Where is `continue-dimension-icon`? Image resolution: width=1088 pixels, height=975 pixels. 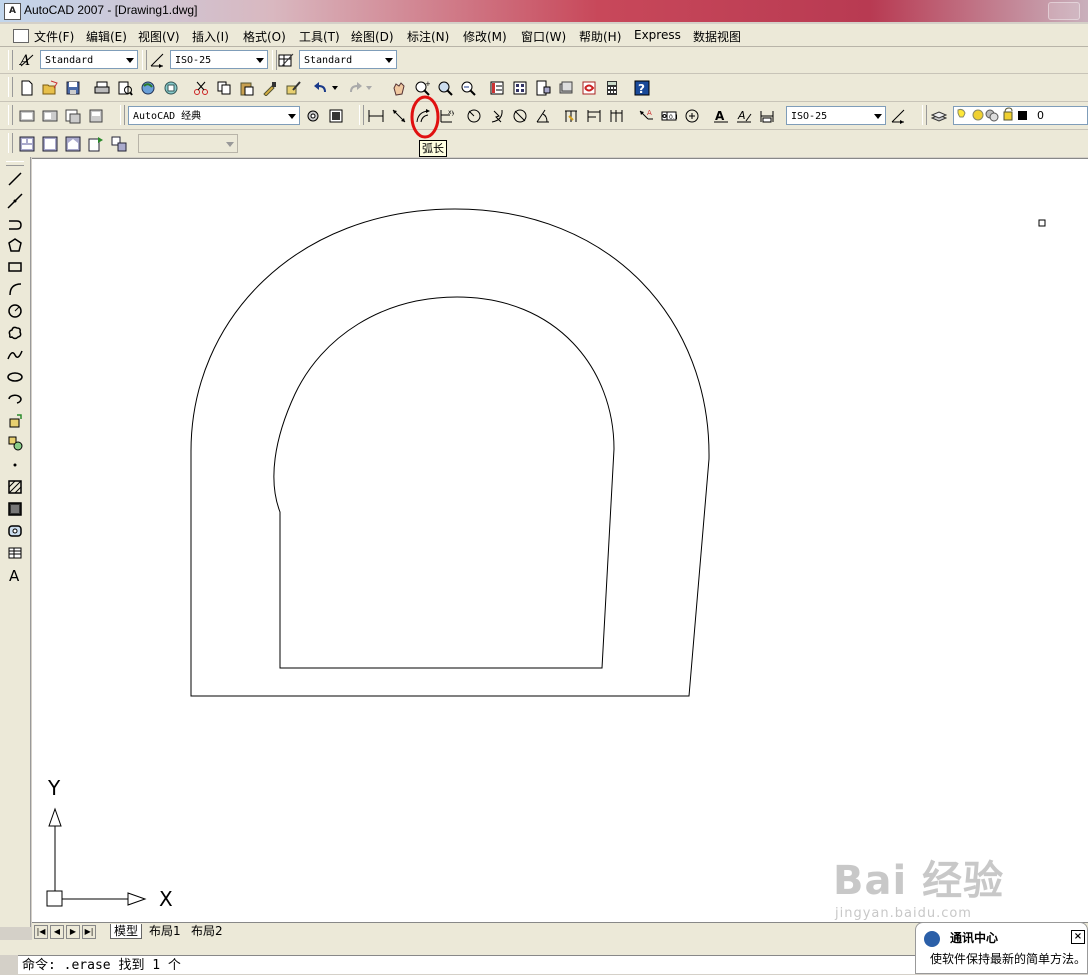 continue-dimension-icon is located at coordinates (617, 116).